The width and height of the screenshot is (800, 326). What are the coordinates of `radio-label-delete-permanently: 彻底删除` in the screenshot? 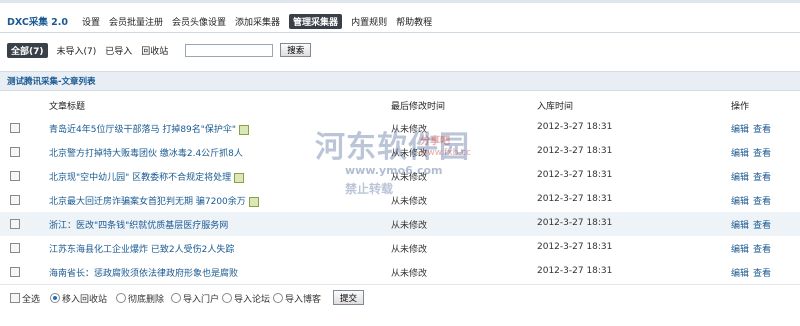 It's located at (146, 300).